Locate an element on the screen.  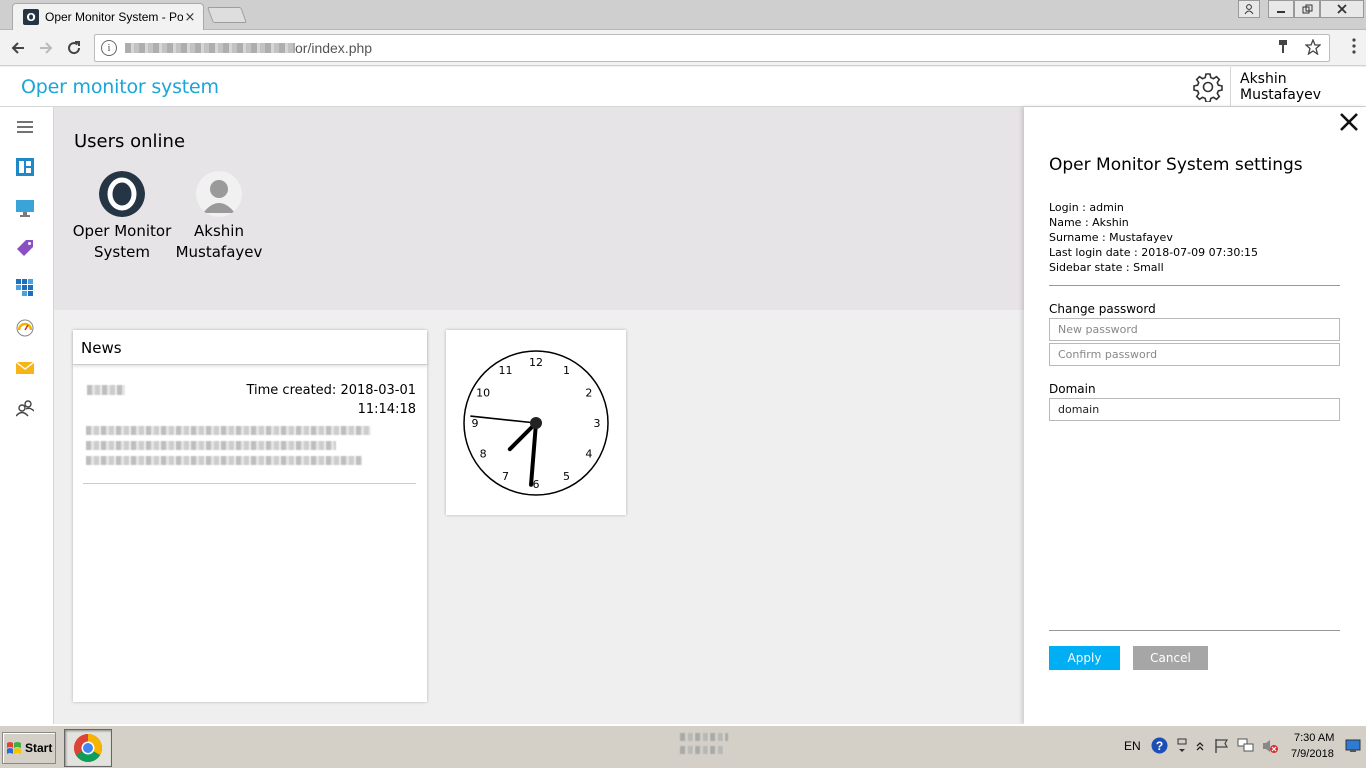
online-user: Oper Monitor System is located at coordinates (122, 217).